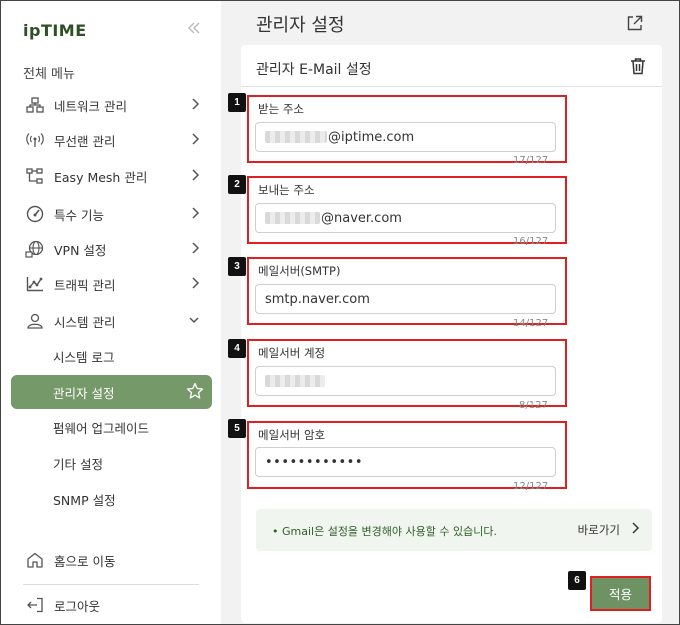  What do you see at coordinates (84, 357) in the screenshot?
I see `sidebar-subitem-label: 시스템 로그` at bounding box center [84, 357].